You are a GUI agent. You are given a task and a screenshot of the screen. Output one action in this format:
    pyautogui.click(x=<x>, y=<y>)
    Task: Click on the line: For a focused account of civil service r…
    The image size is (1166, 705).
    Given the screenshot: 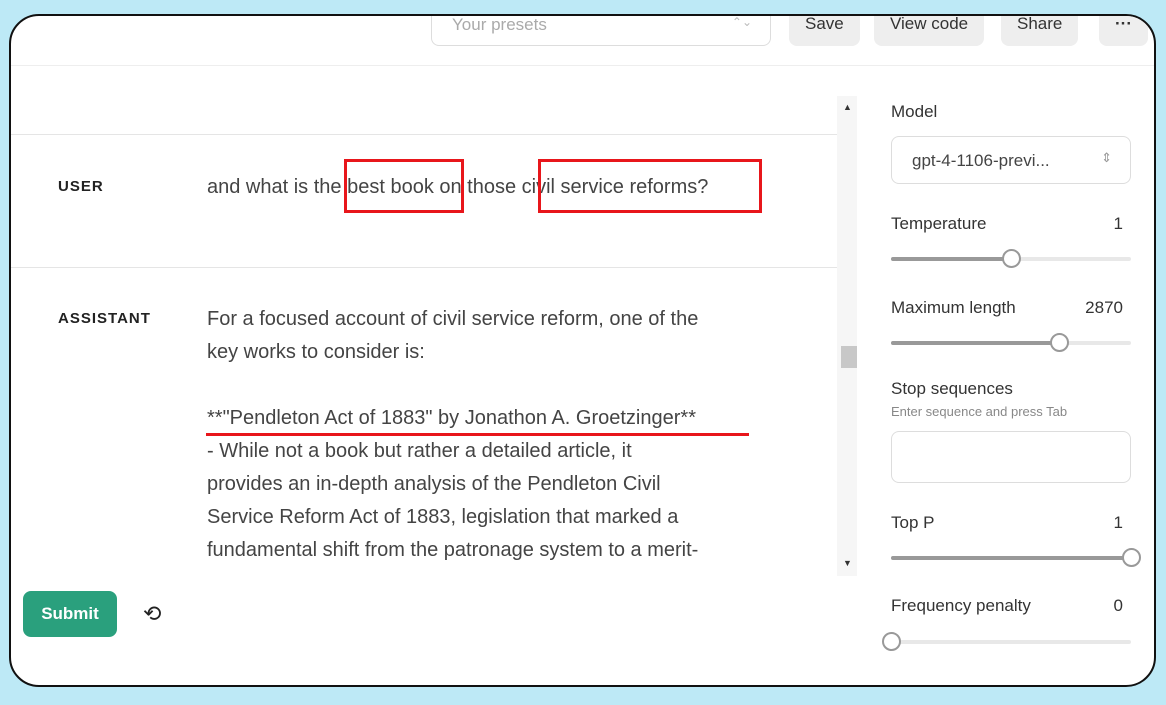 What is the action you would take?
    pyautogui.click(x=453, y=319)
    